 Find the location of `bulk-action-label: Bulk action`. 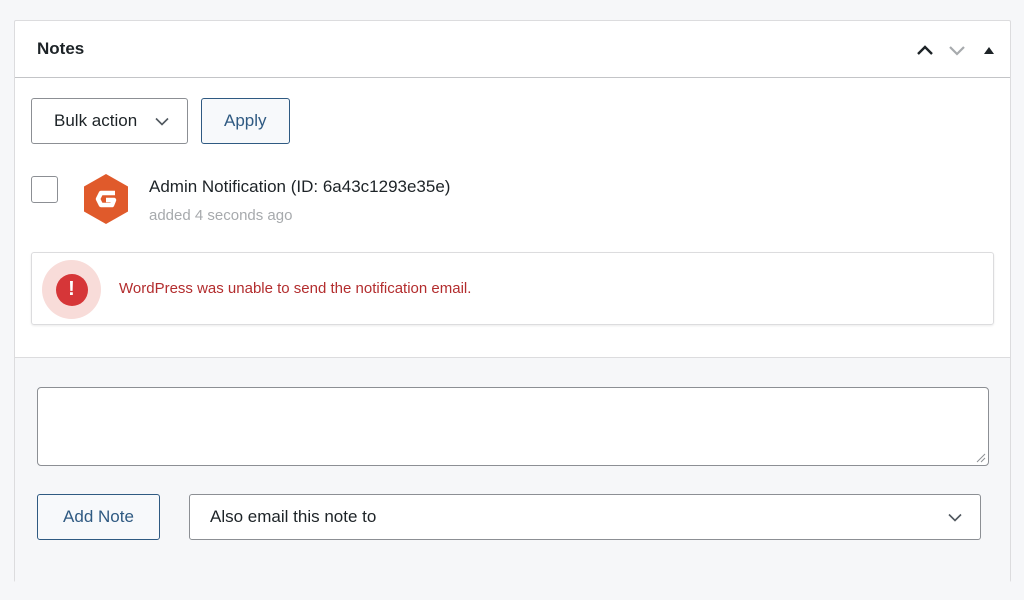

bulk-action-label: Bulk action is located at coordinates (96, 120).